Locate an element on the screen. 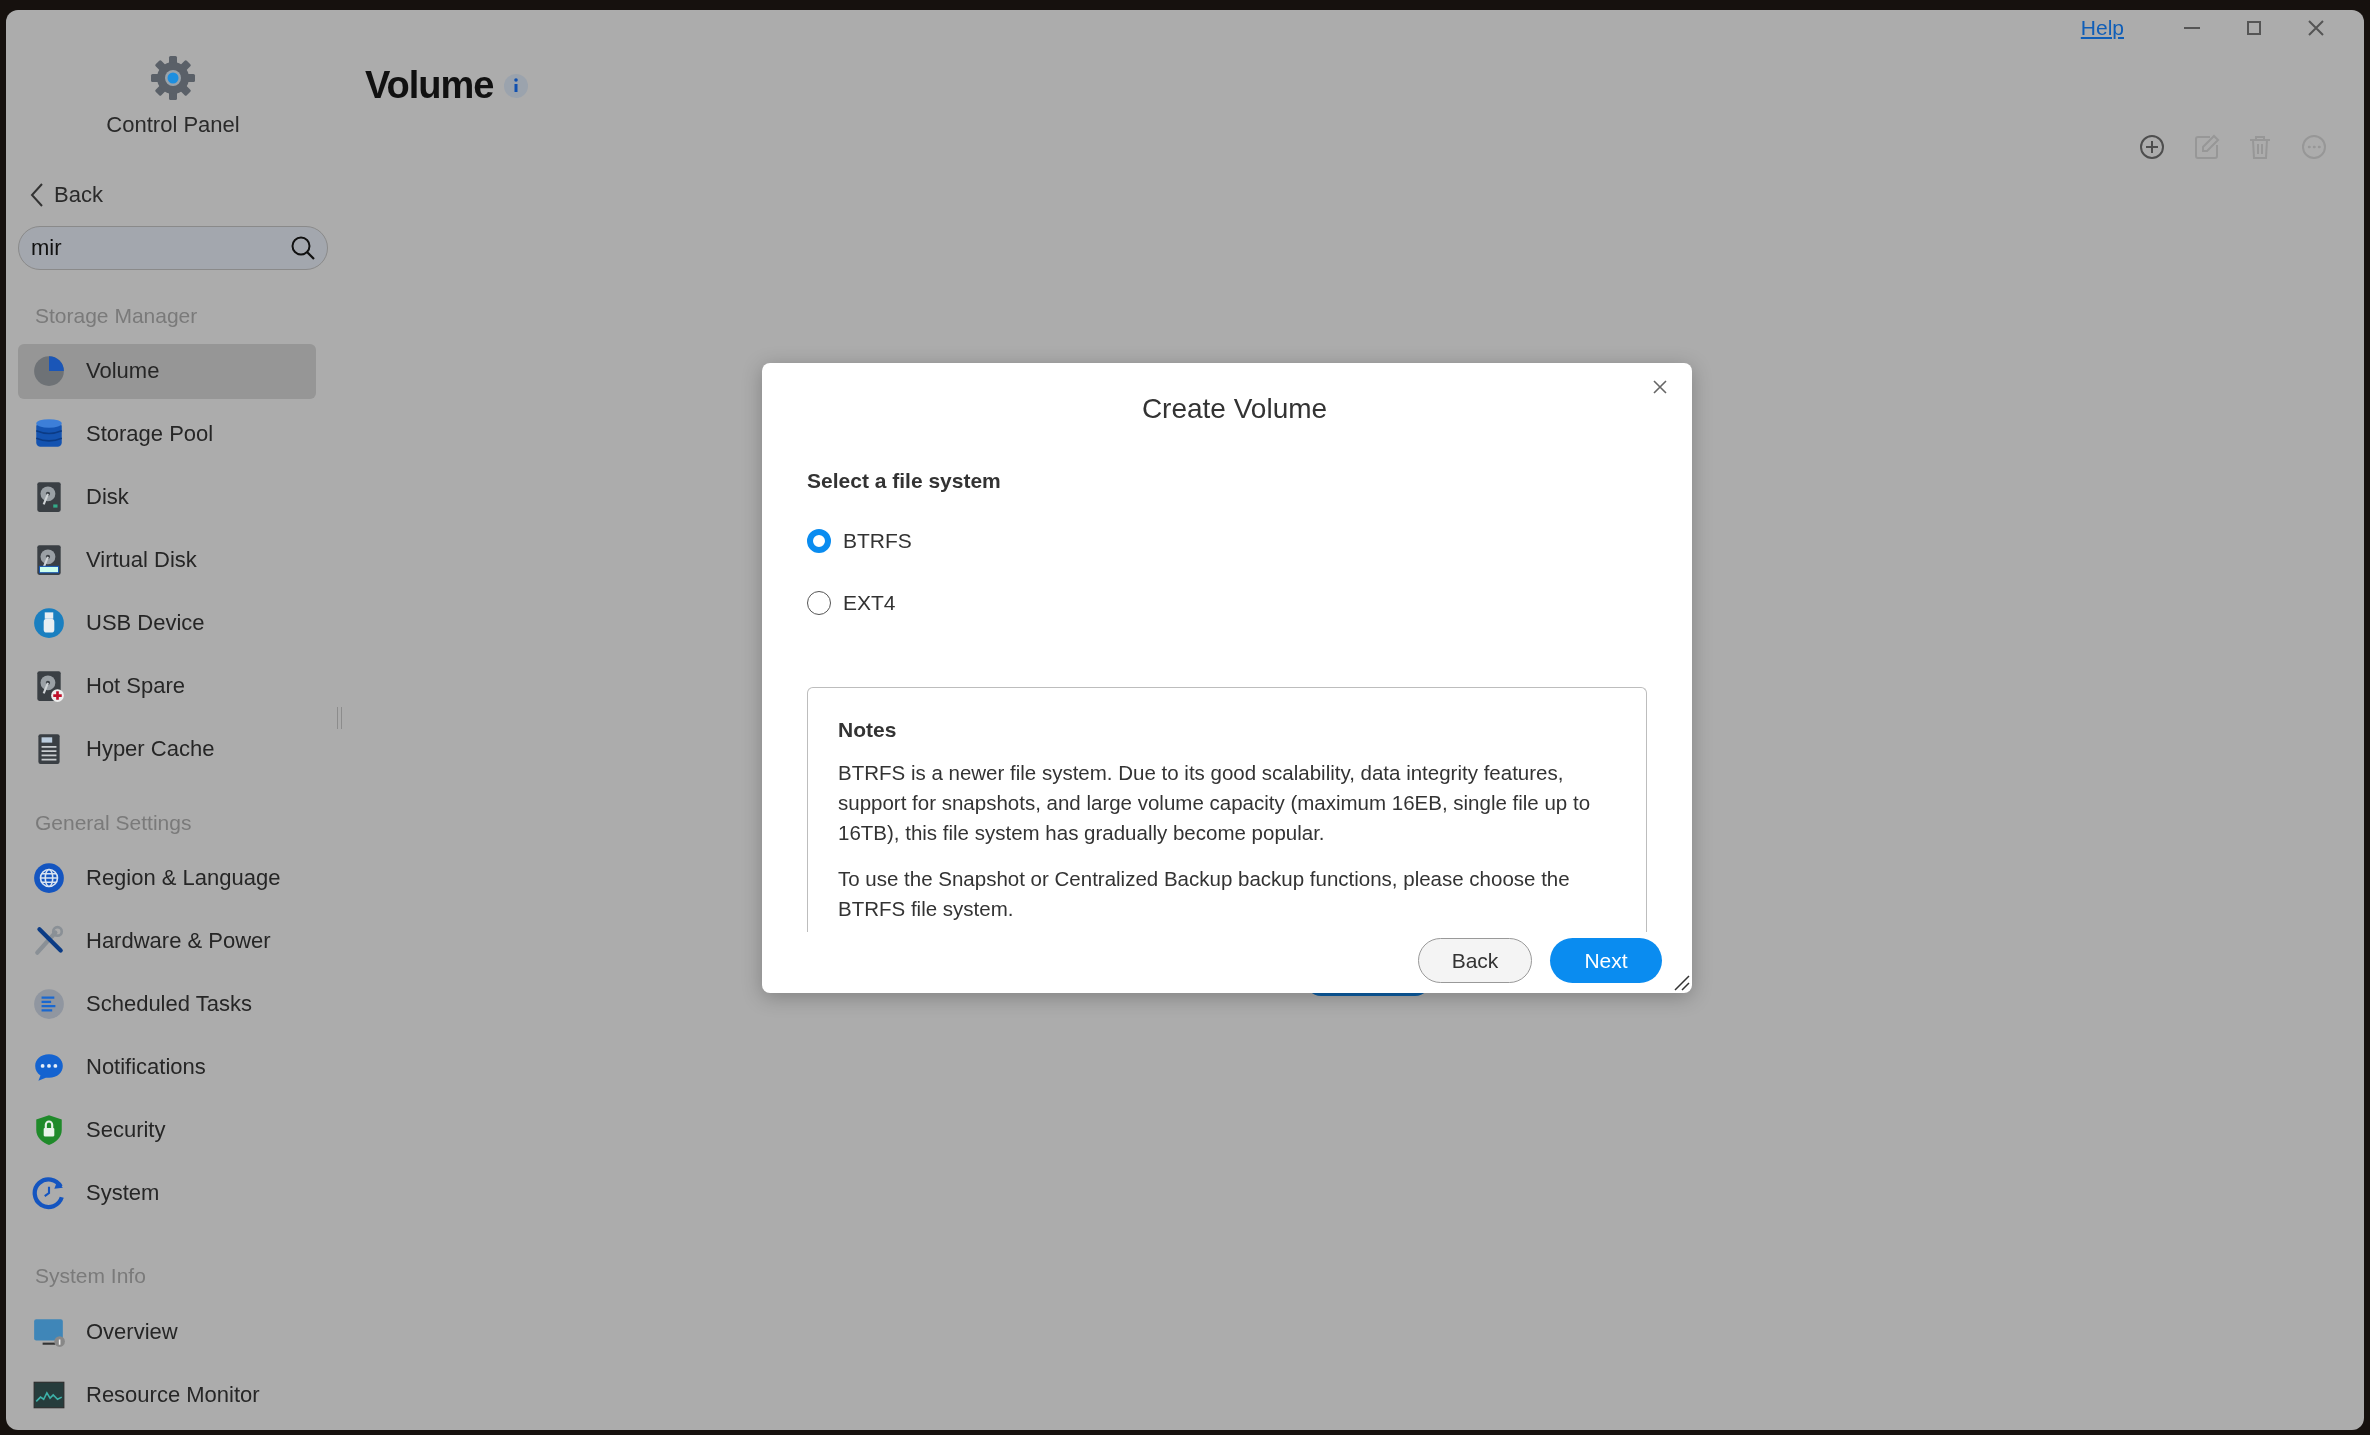 The width and height of the screenshot is (2370, 1435). task-list-icon is located at coordinates (49, 1003).